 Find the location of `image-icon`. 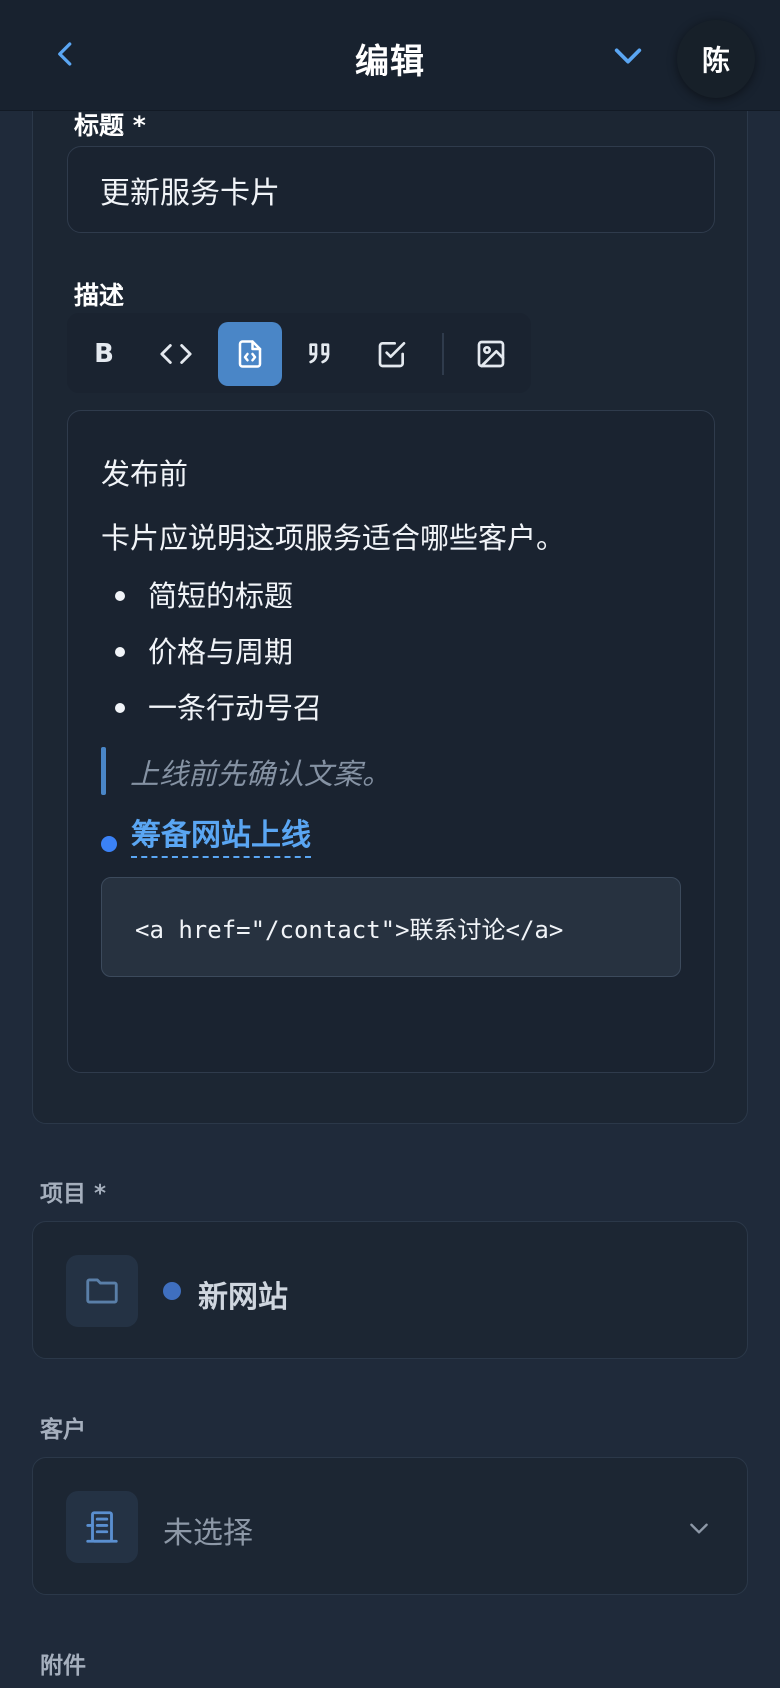

image-icon is located at coordinates (491, 354).